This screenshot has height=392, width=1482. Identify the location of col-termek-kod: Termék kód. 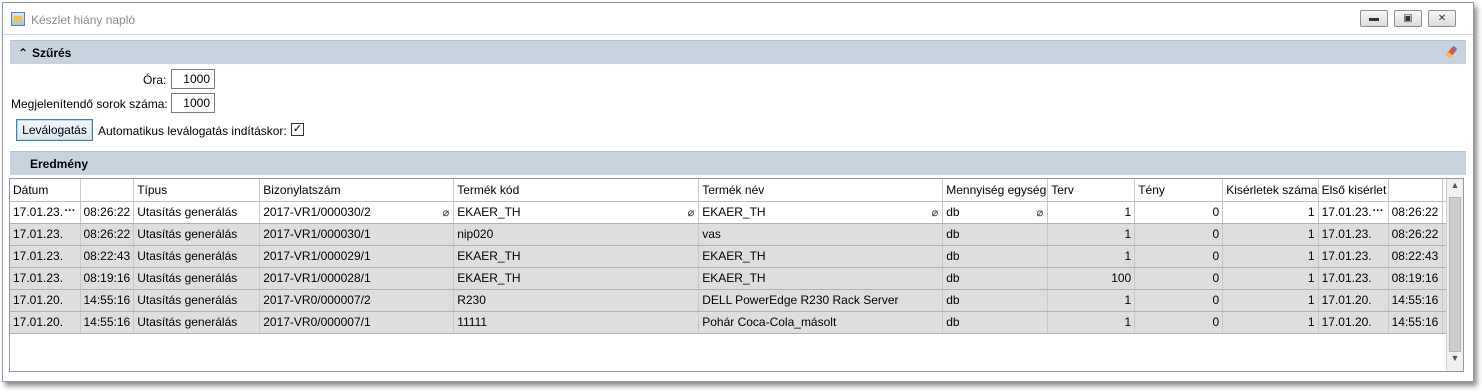
(576, 190).